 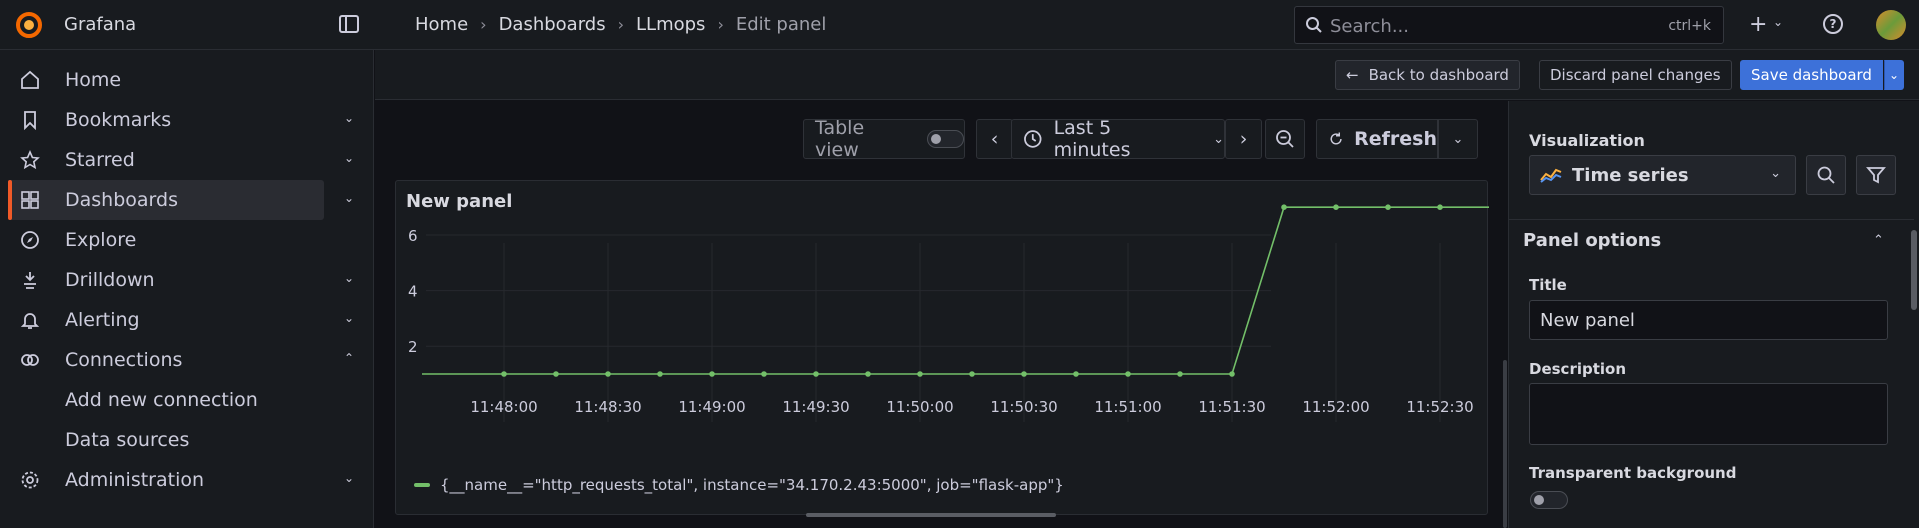 I want to click on bookmark-icon, so click(x=30, y=120).